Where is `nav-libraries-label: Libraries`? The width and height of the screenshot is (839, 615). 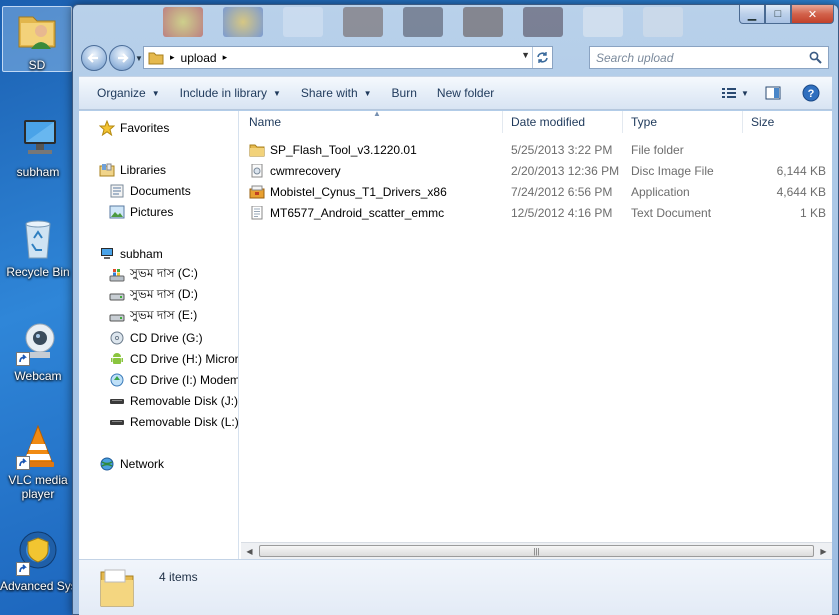 nav-libraries-label: Libraries is located at coordinates (143, 170).